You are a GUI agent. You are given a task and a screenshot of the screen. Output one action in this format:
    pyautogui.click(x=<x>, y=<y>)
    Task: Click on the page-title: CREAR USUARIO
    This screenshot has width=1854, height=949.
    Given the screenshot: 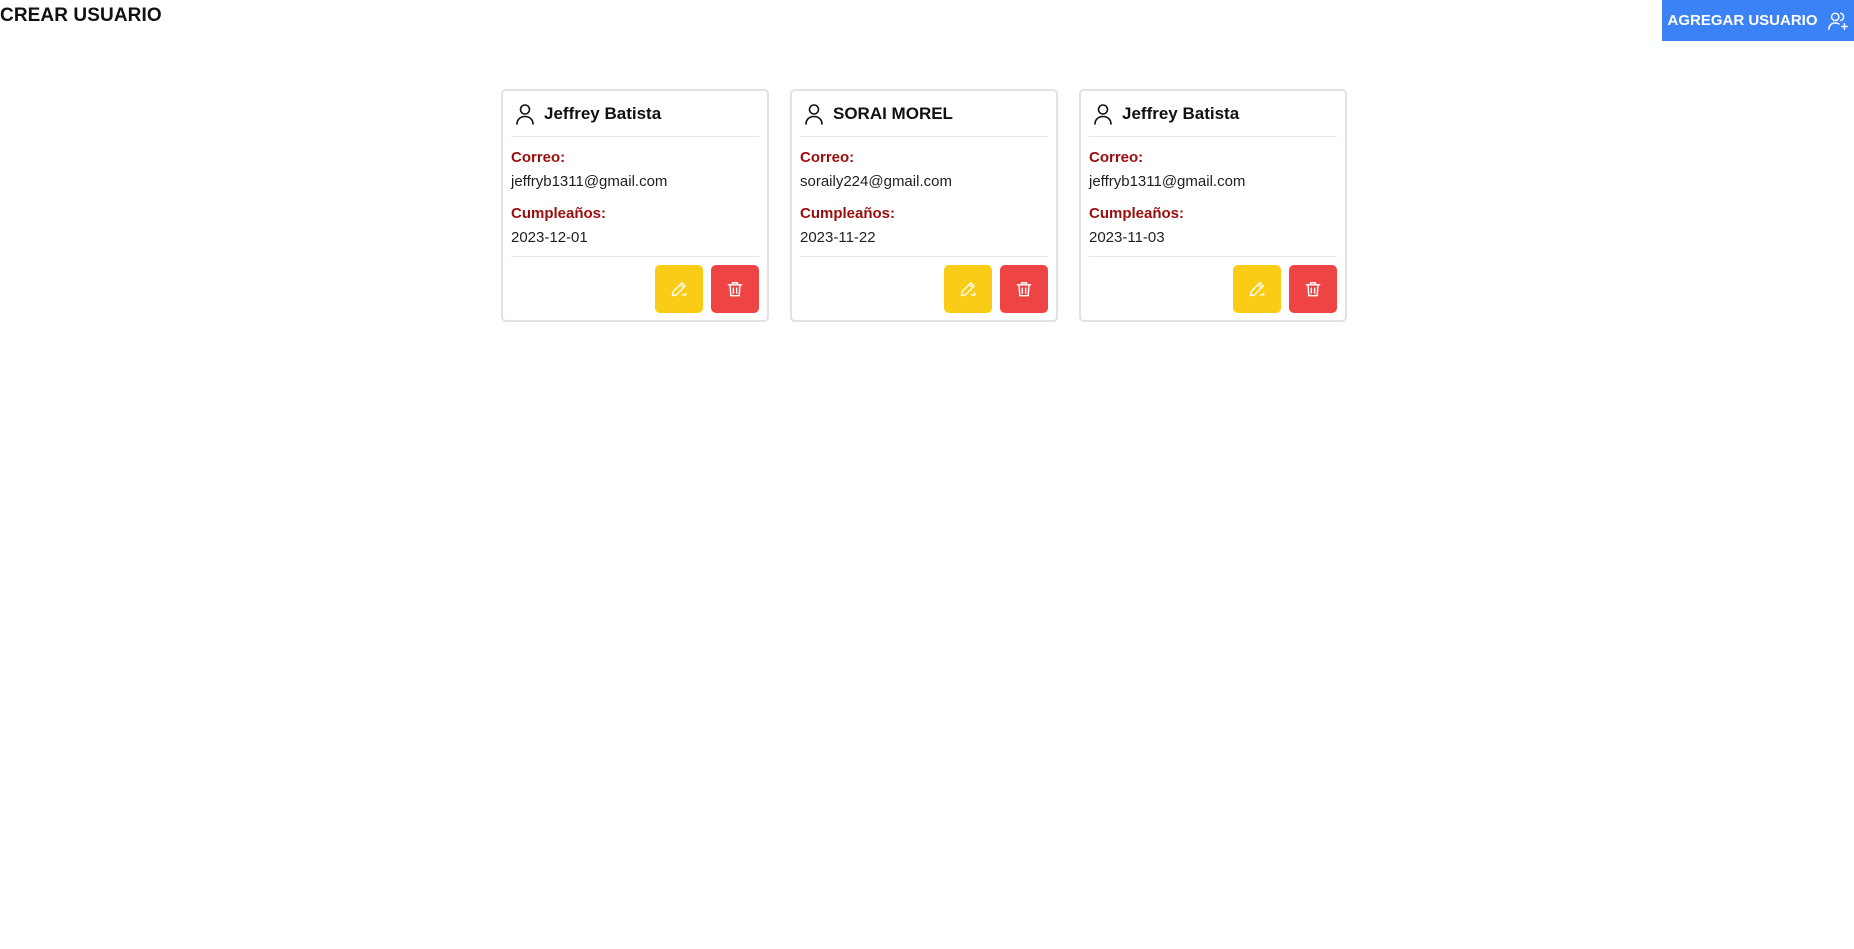 What is the action you would take?
    pyautogui.click(x=81, y=15)
    